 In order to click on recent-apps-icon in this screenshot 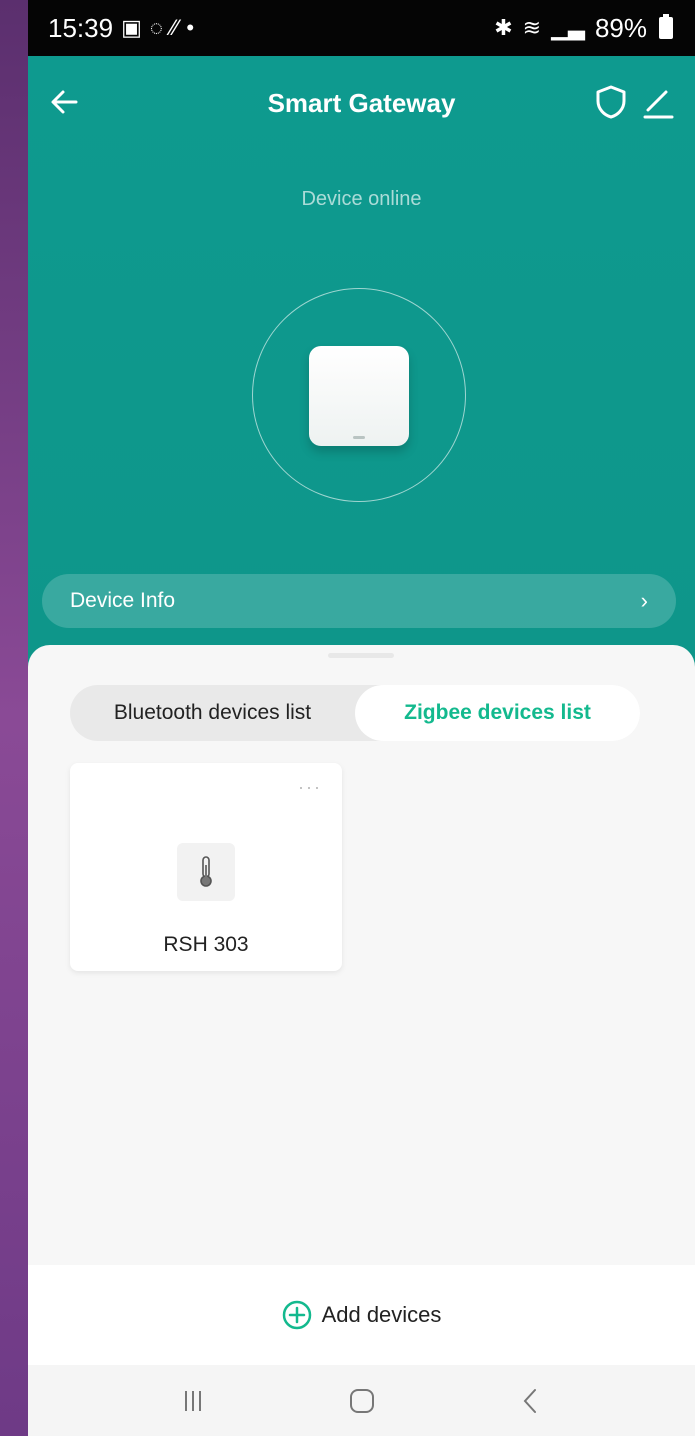, I will do `click(192, 1400)`.